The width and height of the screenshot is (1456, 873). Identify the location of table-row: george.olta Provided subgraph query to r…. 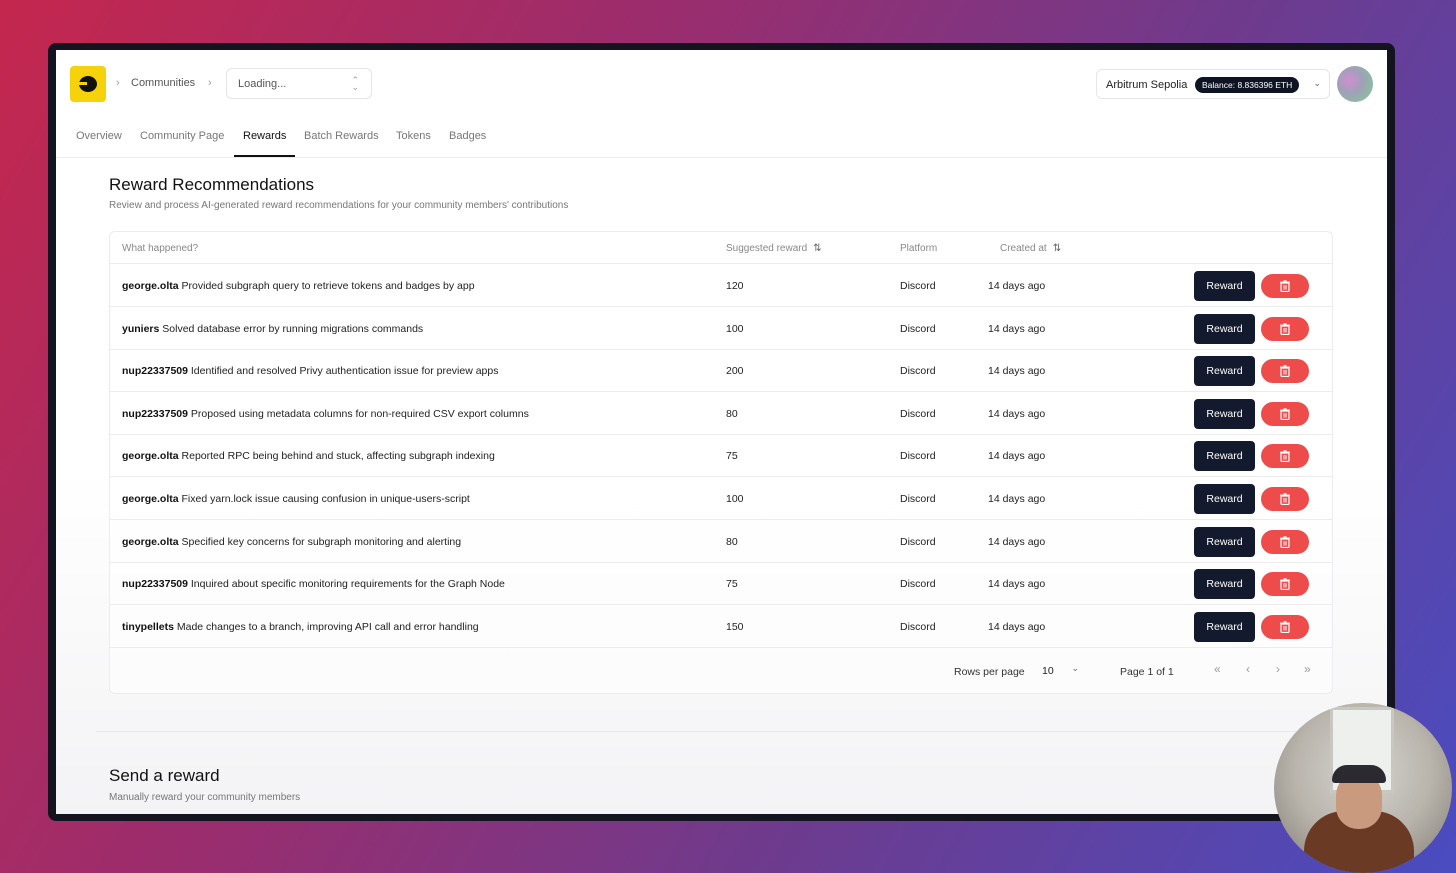
(721, 285).